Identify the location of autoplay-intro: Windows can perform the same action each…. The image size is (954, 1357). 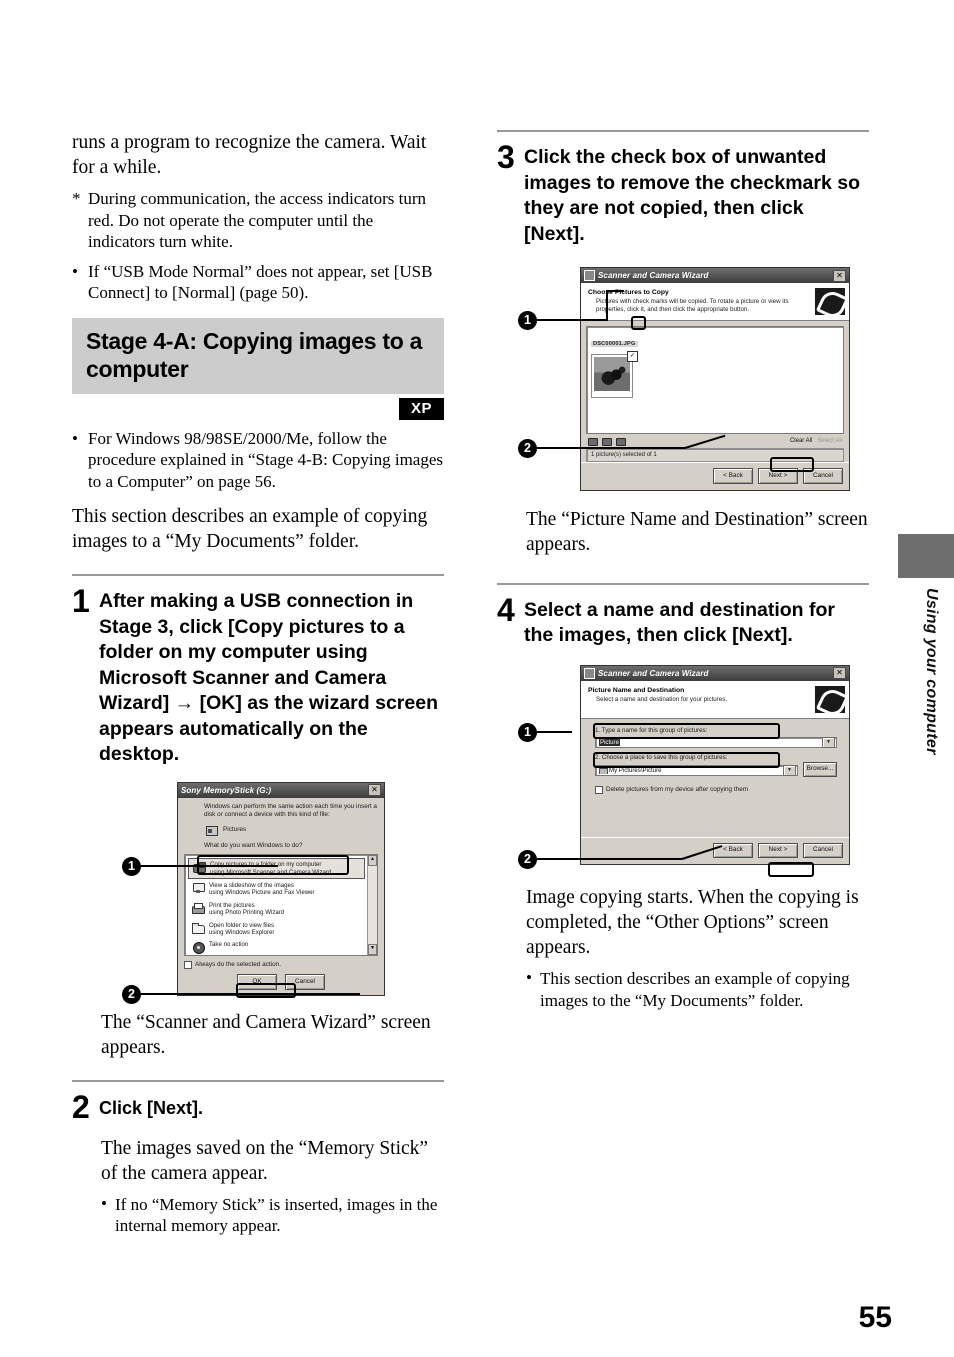
(290, 810).